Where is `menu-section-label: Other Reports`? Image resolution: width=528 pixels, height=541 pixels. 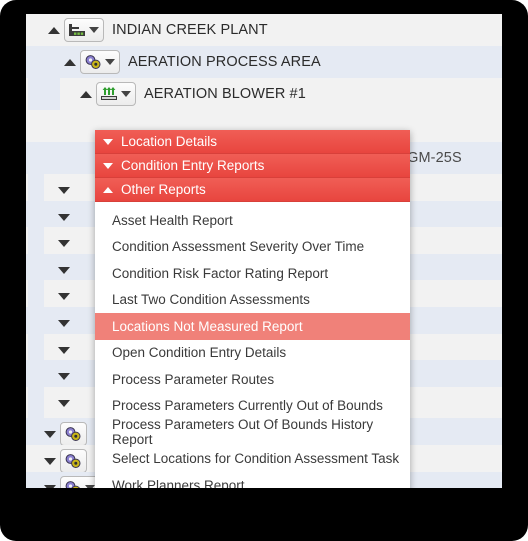 menu-section-label: Other Reports is located at coordinates (163, 189).